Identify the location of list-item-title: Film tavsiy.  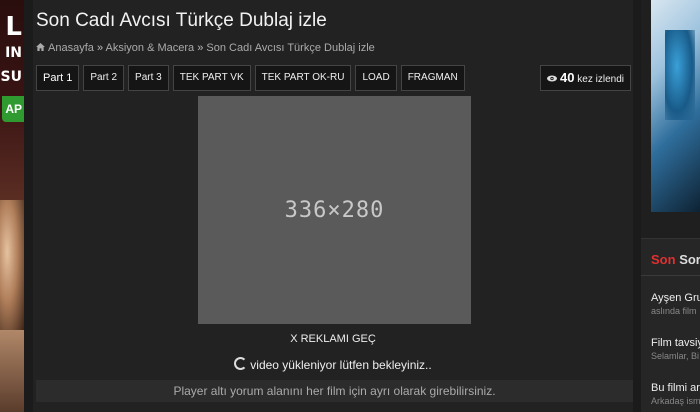
(675, 343).